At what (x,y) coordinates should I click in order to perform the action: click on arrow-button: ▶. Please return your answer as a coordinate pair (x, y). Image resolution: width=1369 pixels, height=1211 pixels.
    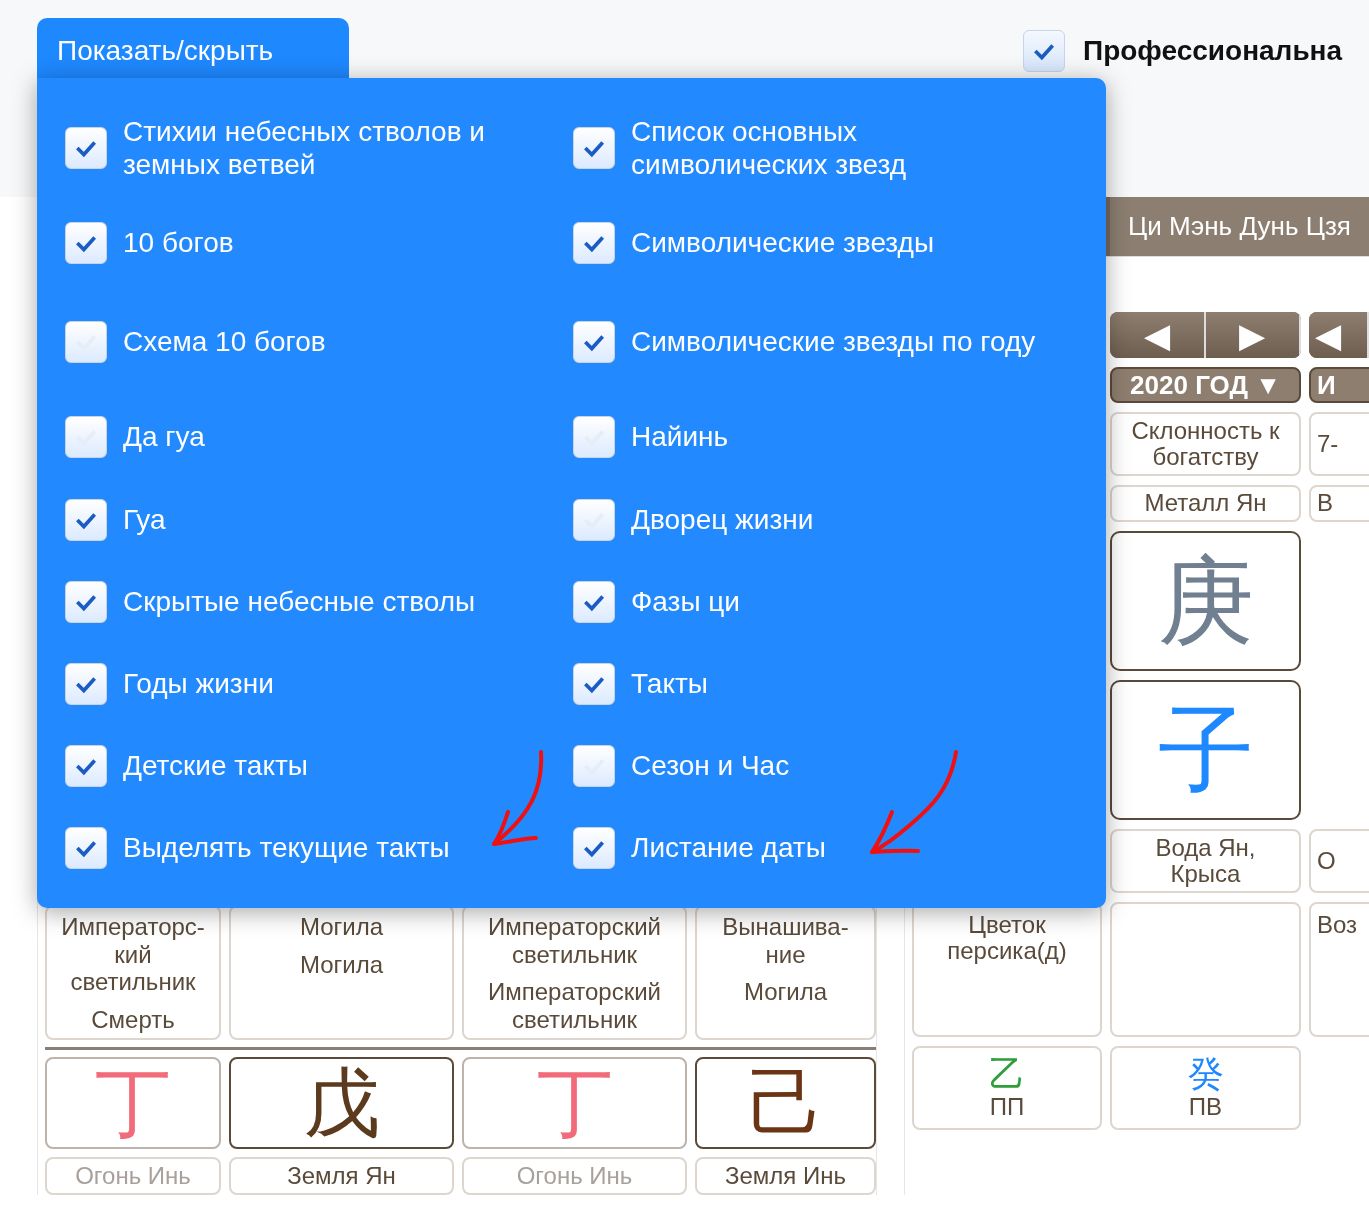
    Looking at the image, I should click on (1253, 335).